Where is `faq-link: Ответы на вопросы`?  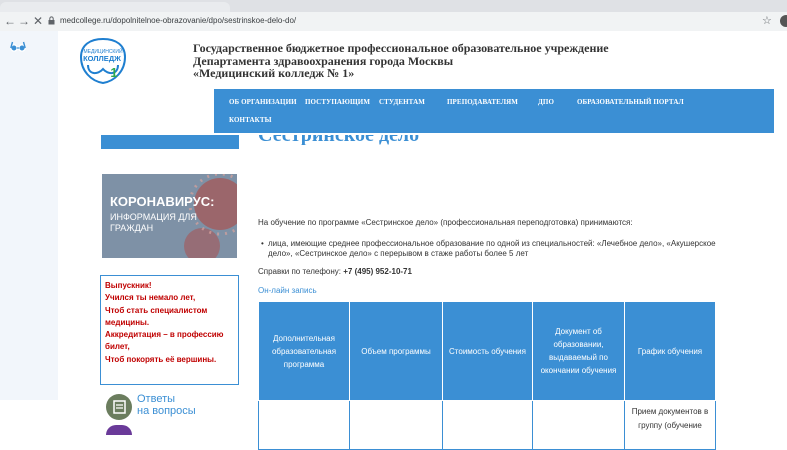 faq-link: Ответы на вопросы is located at coordinates (171, 408).